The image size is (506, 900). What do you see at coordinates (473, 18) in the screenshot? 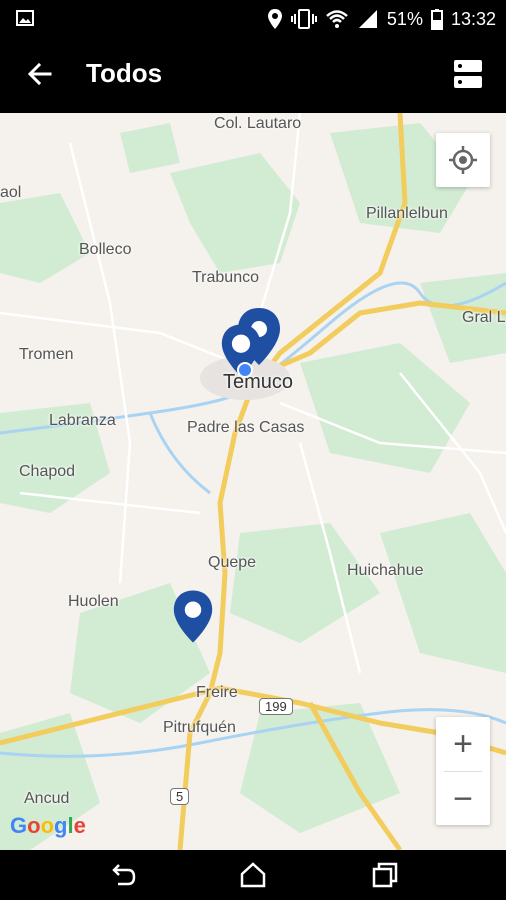
I see `clock: 13:32` at bounding box center [473, 18].